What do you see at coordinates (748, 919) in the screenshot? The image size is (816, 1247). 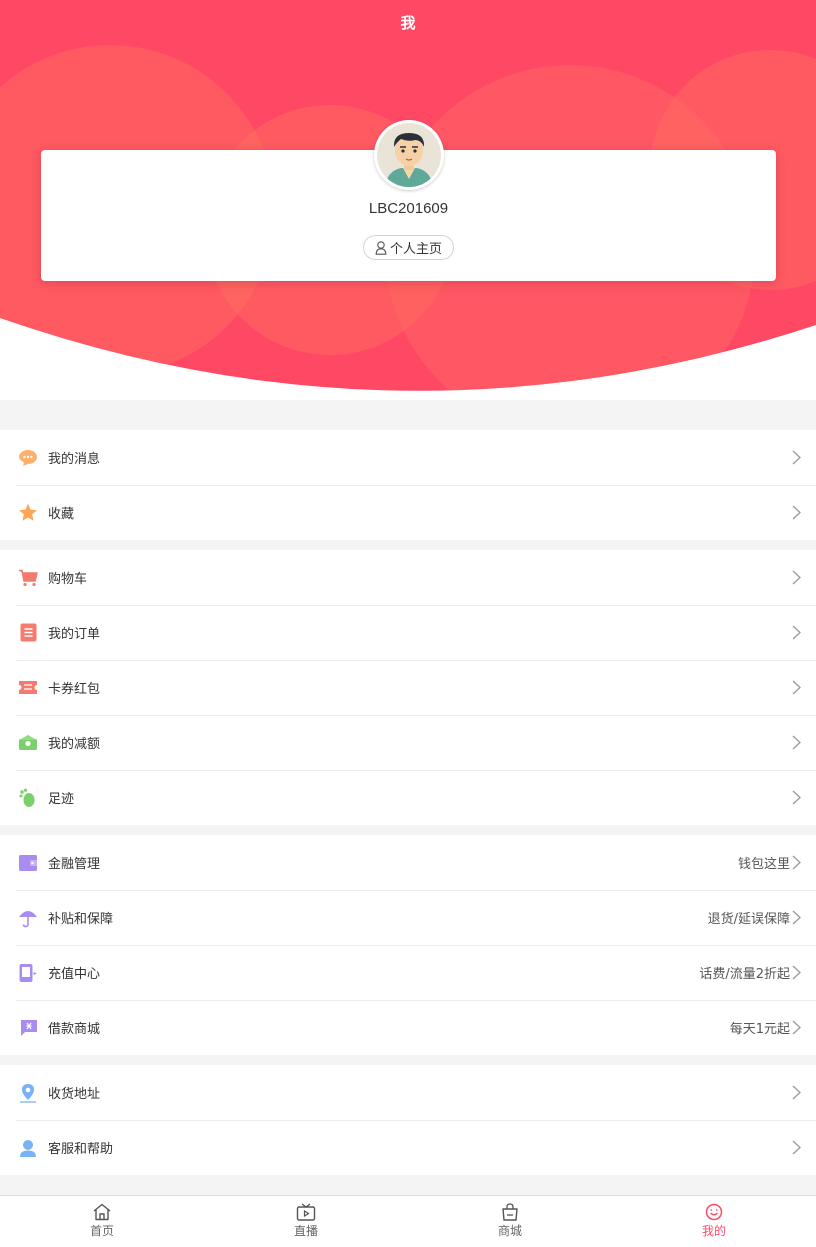 I see `menu-extra: 退货/延误保障` at bounding box center [748, 919].